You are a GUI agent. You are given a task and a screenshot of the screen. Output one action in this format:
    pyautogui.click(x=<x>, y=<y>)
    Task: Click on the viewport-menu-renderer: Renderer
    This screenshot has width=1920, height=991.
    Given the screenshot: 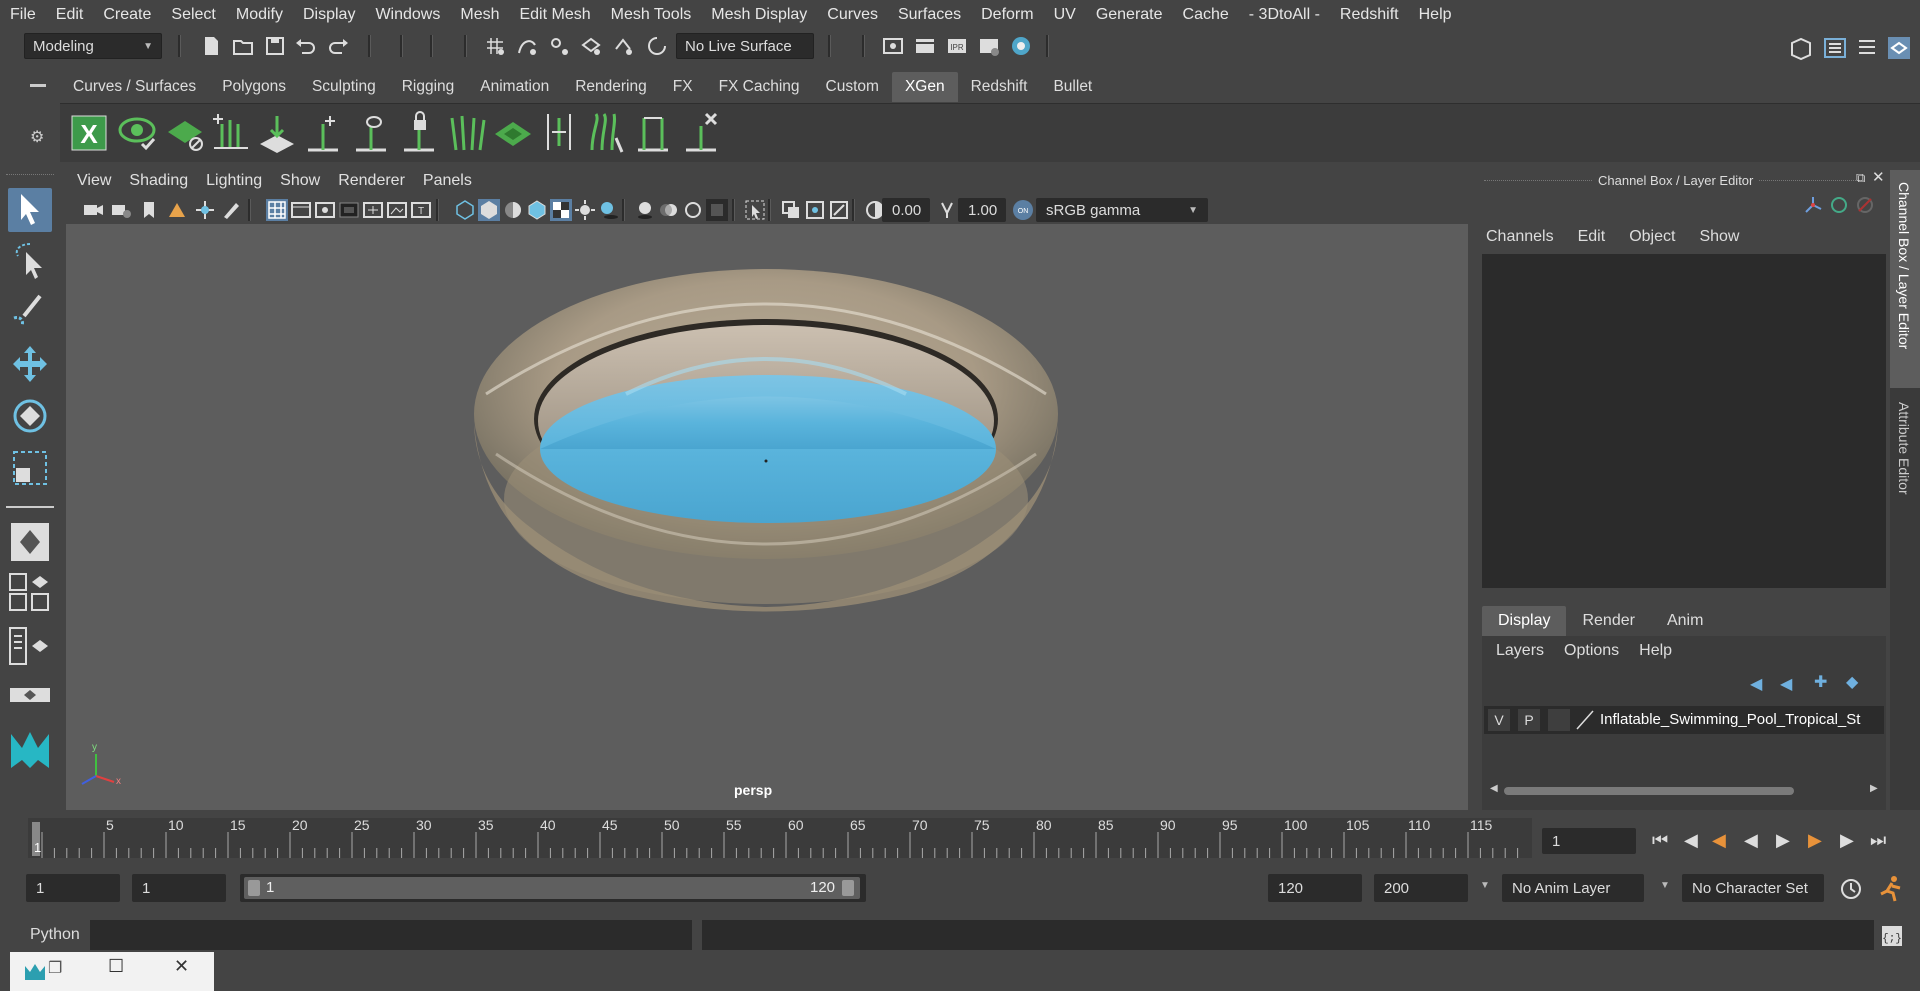 What is the action you would take?
    pyautogui.click(x=371, y=181)
    